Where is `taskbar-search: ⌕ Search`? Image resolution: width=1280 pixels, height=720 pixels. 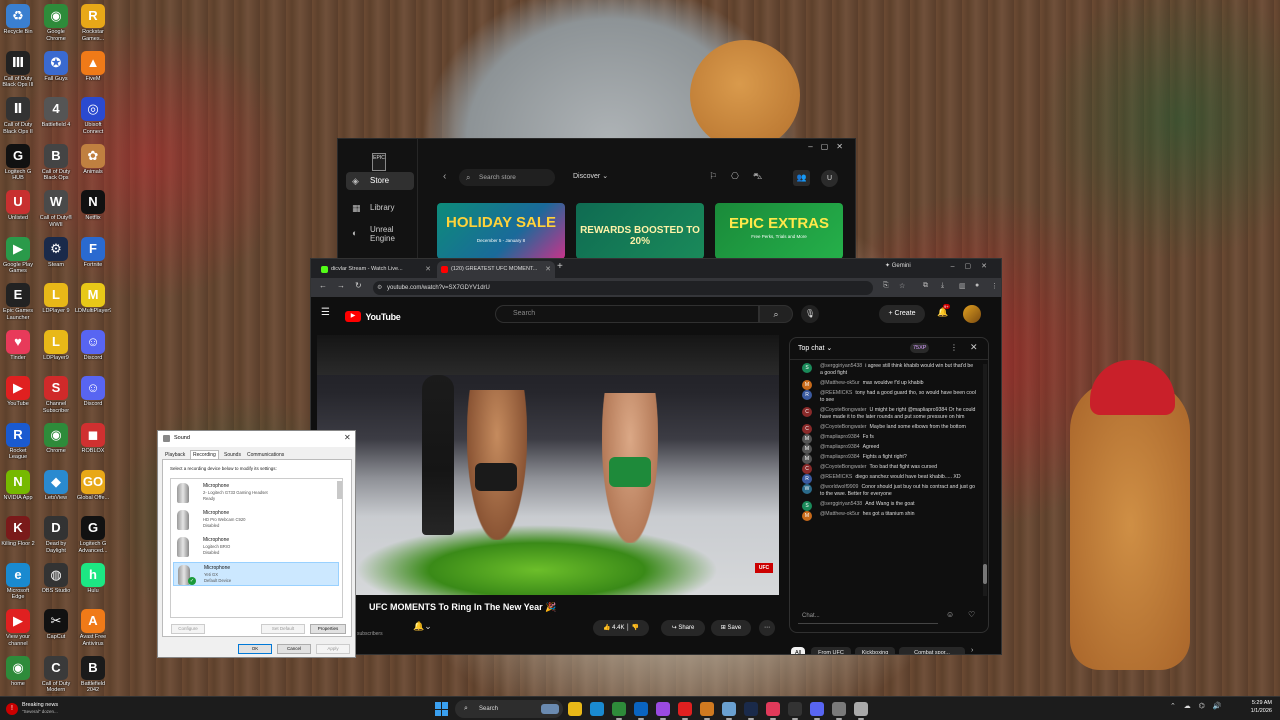
taskbar-search: ⌕ Search is located at coordinates (509, 709).